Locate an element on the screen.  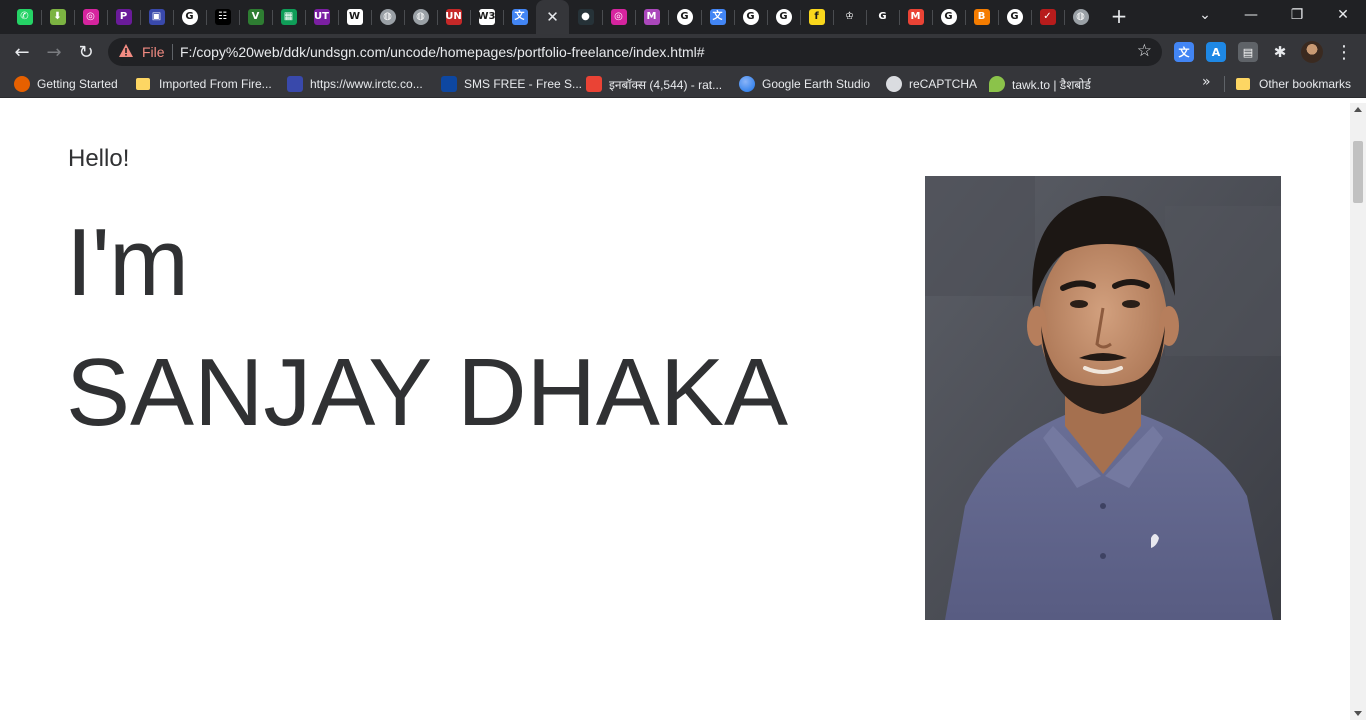
browser-tab: W3 is located at coordinates (486, 17).